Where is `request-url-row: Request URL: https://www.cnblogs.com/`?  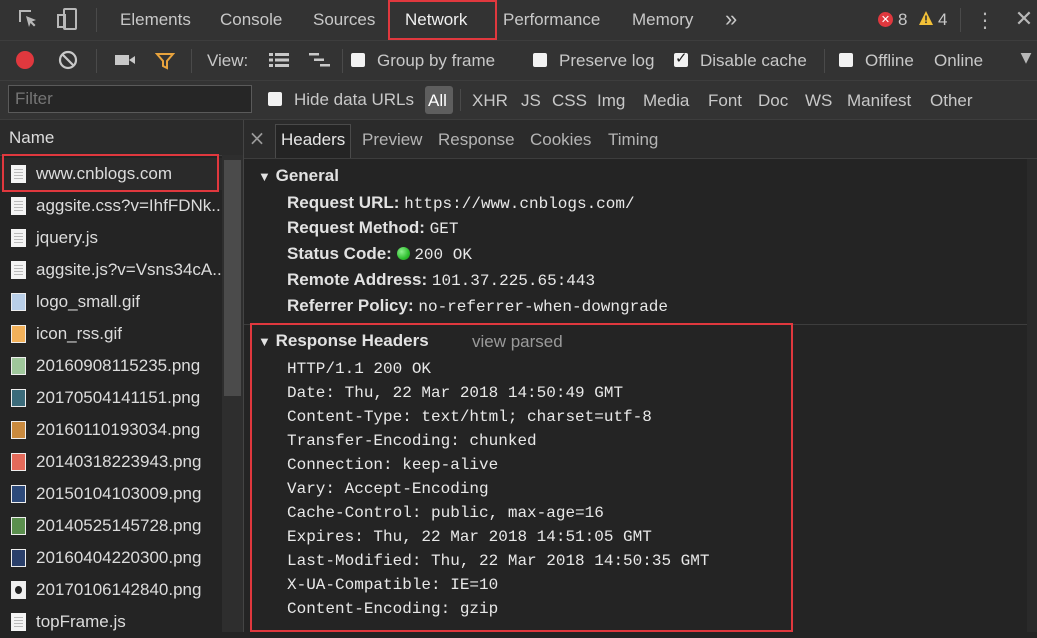
request-url-row: Request URL: https://www.cnblogs.com/ is located at coordinates (461, 203).